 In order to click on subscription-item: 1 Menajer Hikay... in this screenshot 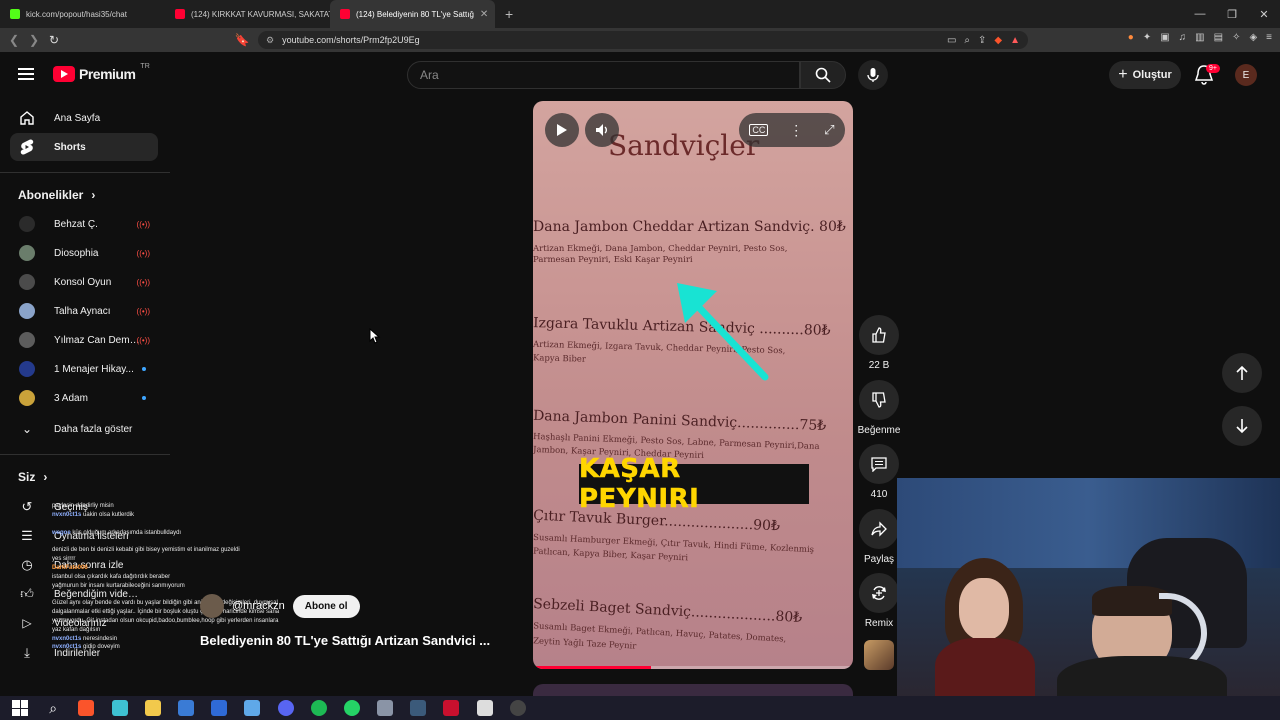, I will do `click(84, 369)`.